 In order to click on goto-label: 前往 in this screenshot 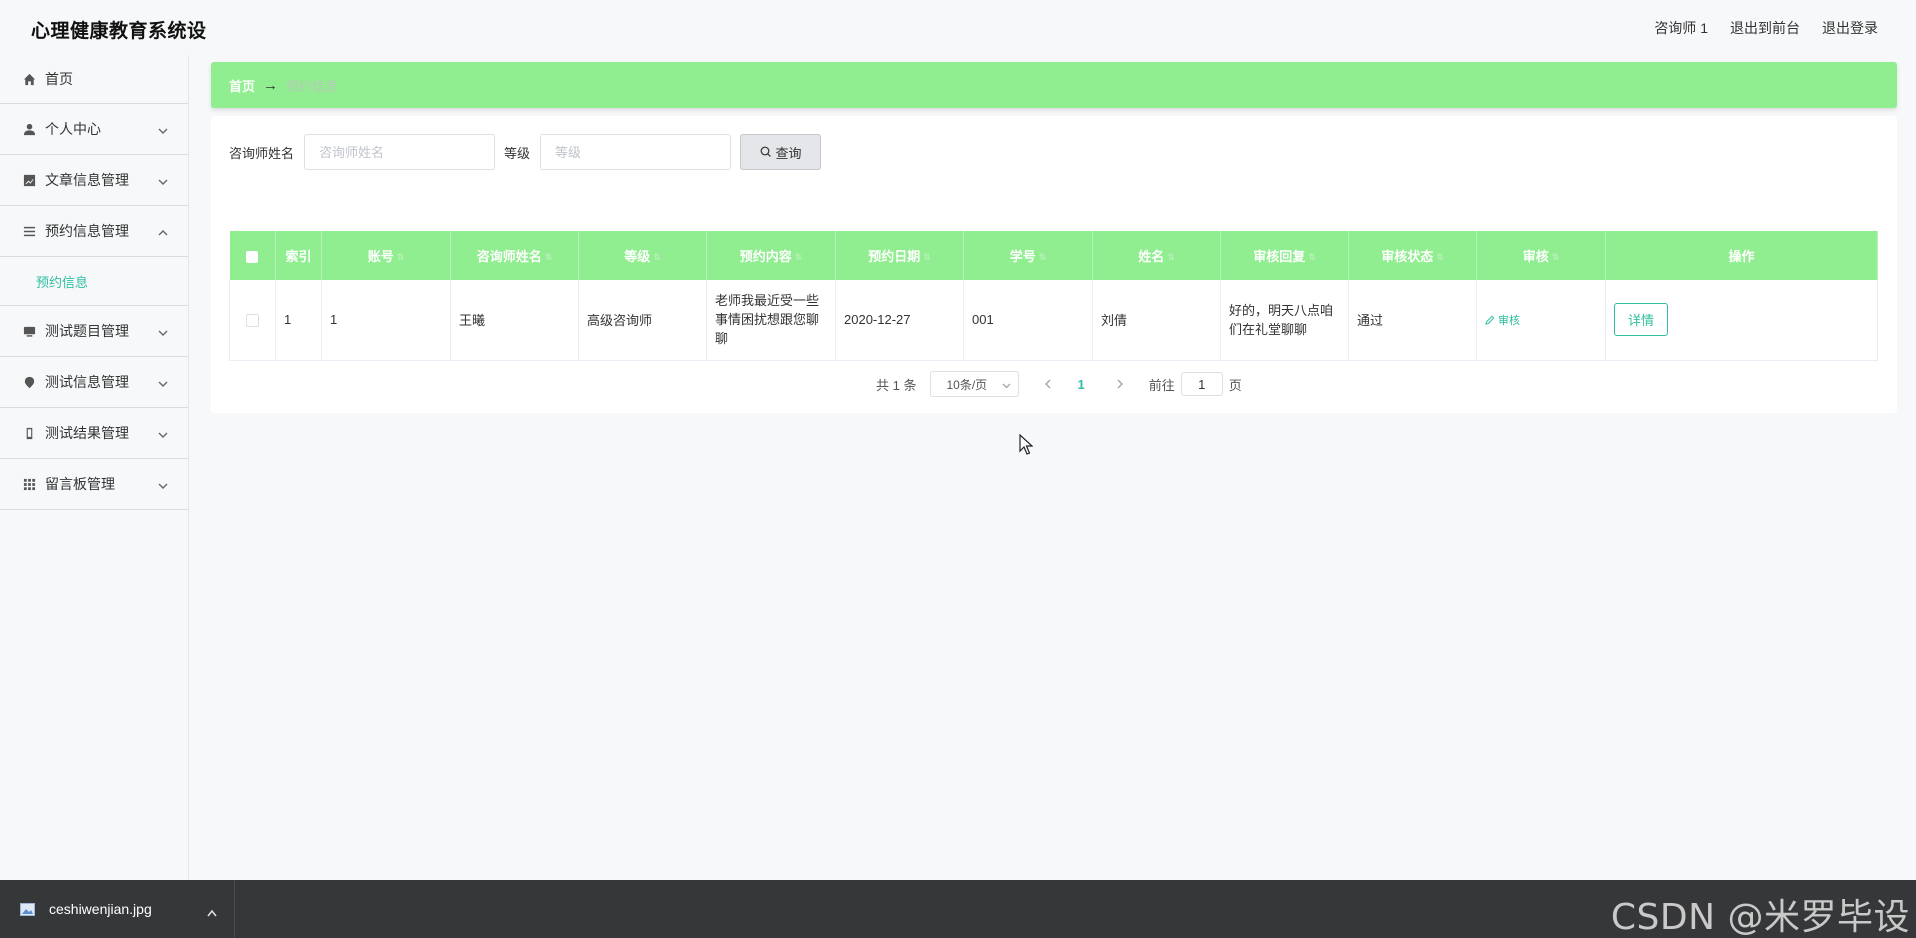, I will do `click(1161, 385)`.